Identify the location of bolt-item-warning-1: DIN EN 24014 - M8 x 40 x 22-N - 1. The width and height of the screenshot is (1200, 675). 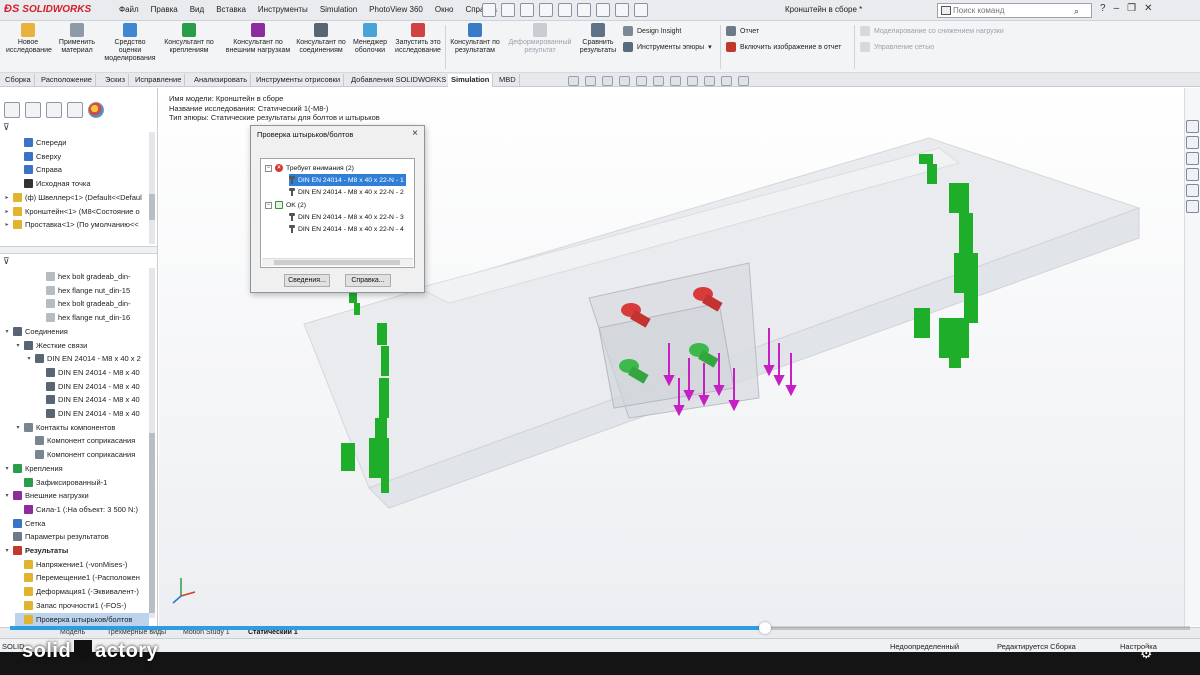
(347, 180).